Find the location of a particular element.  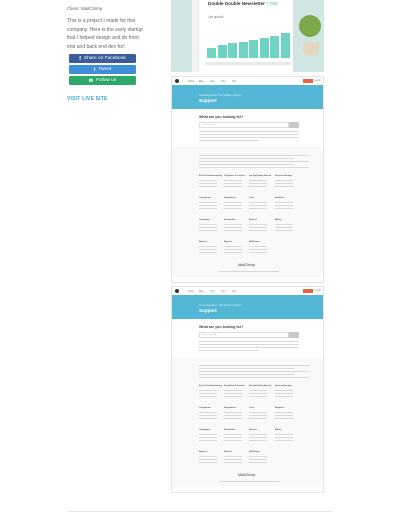

share-facebook-label: Share on Facebook is located at coordinates (104, 58).